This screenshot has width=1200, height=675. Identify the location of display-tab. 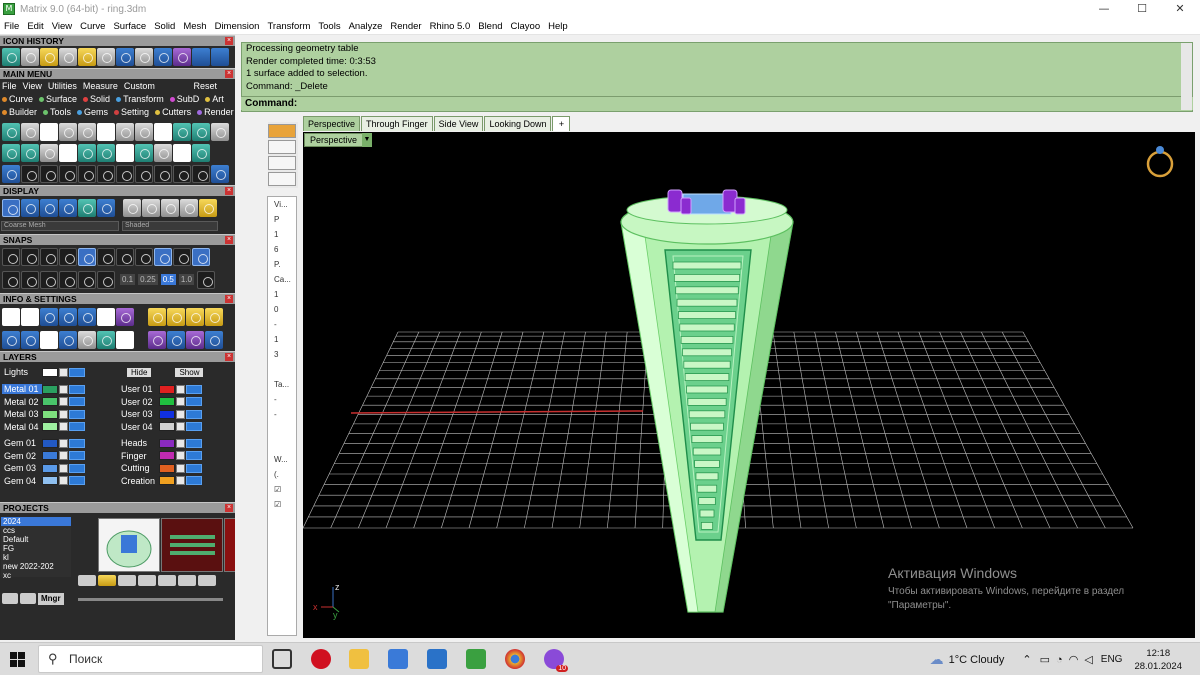
(282, 147).